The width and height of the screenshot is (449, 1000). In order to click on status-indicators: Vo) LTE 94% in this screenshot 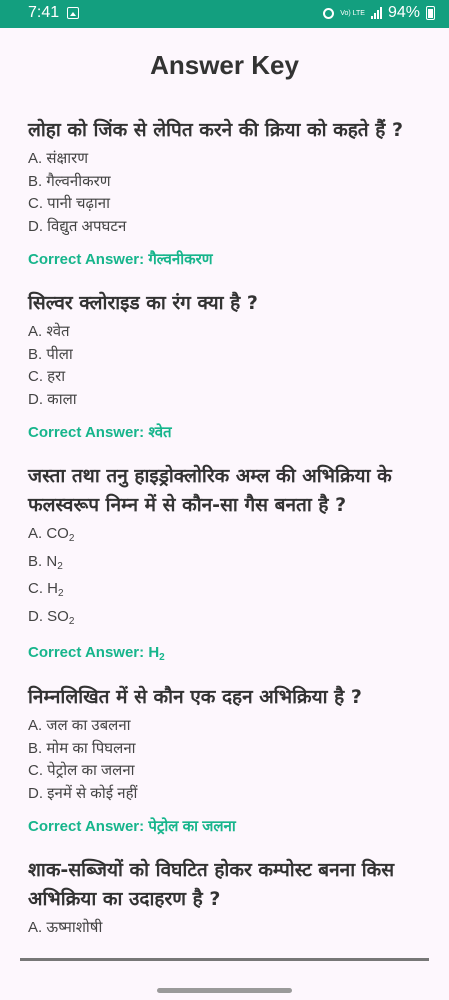, I will do `click(379, 13)`.